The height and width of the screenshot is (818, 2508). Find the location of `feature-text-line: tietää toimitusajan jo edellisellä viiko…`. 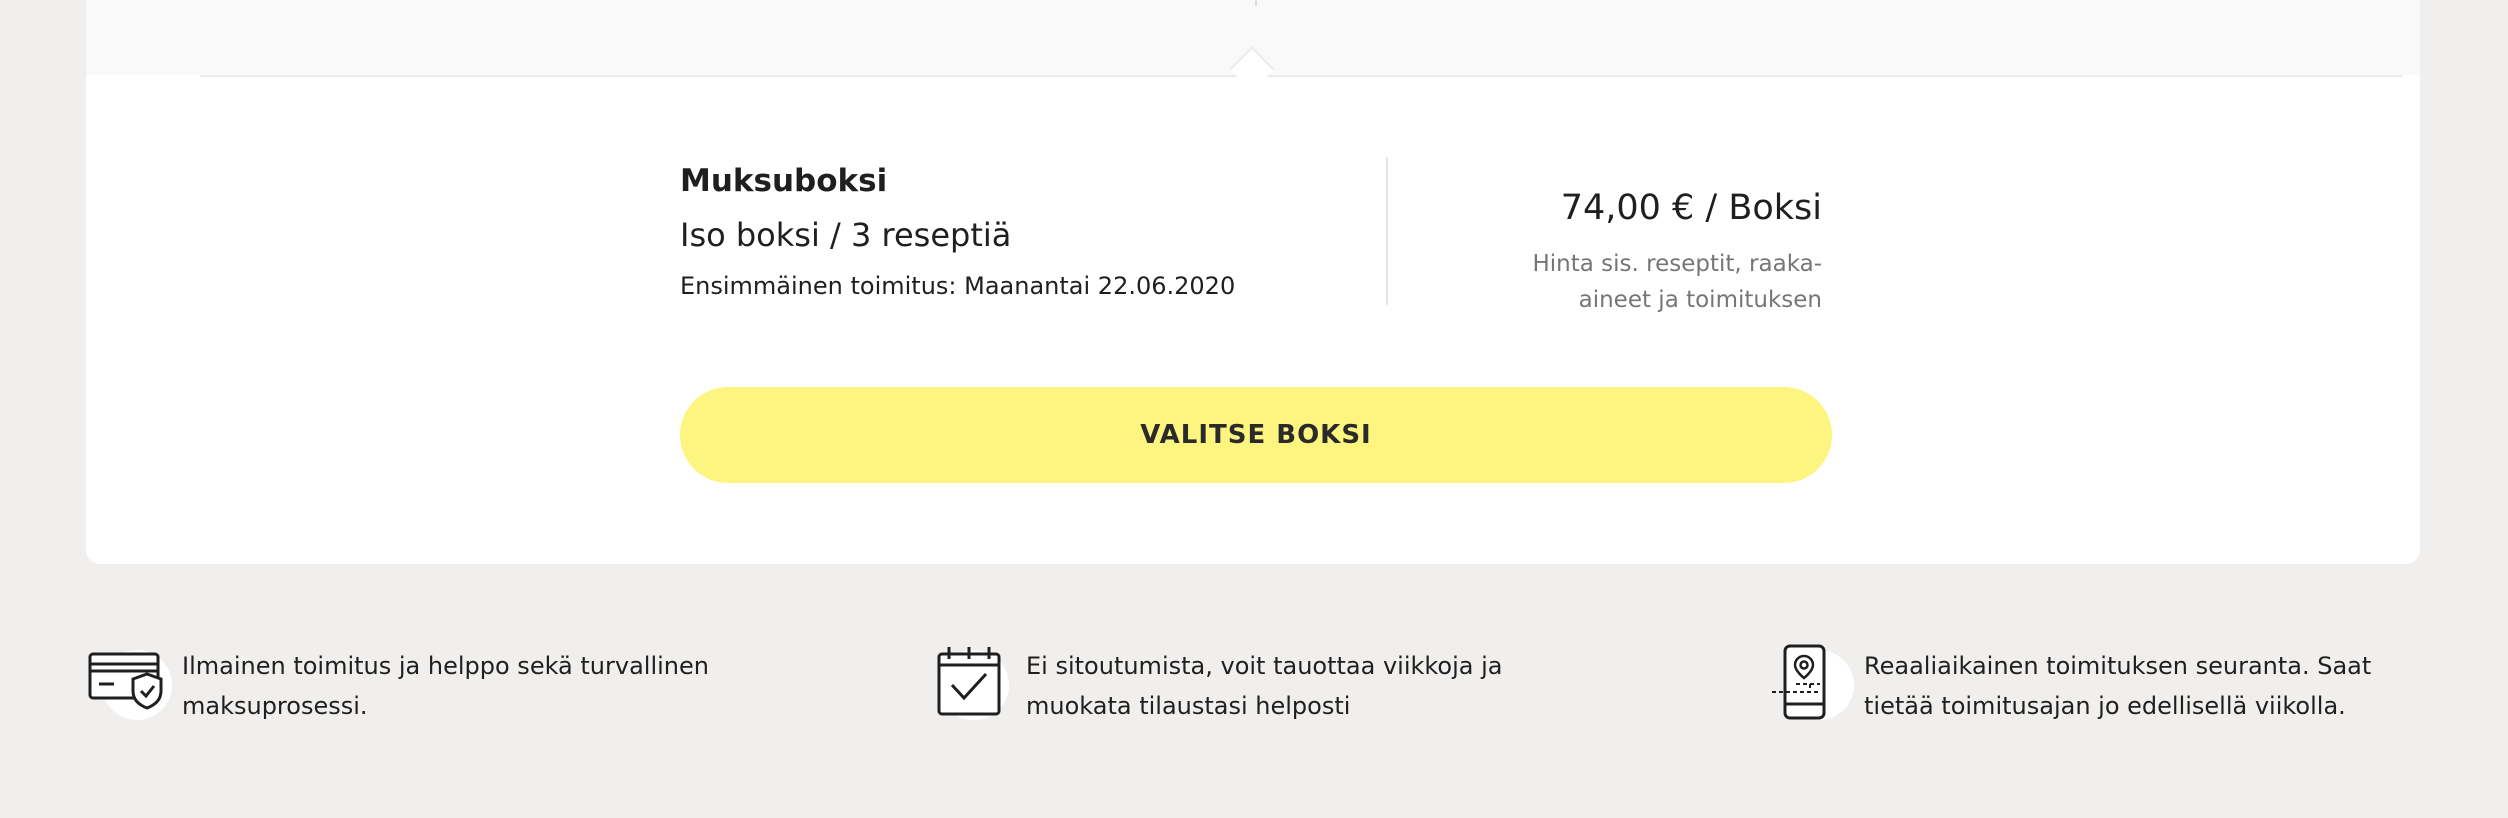

feature-text-line: tietää toimitusajan jo edellisellä viiko… is located at coordinates (2105, 706).